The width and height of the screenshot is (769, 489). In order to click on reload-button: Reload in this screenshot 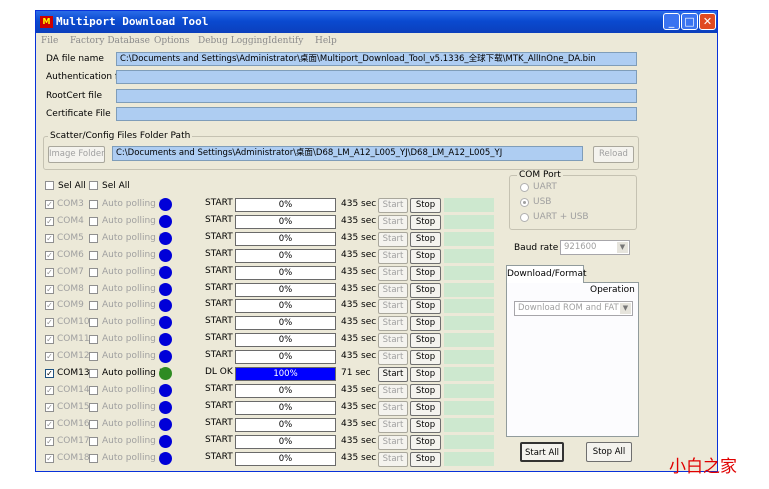, I will do `click(613, 154)`.